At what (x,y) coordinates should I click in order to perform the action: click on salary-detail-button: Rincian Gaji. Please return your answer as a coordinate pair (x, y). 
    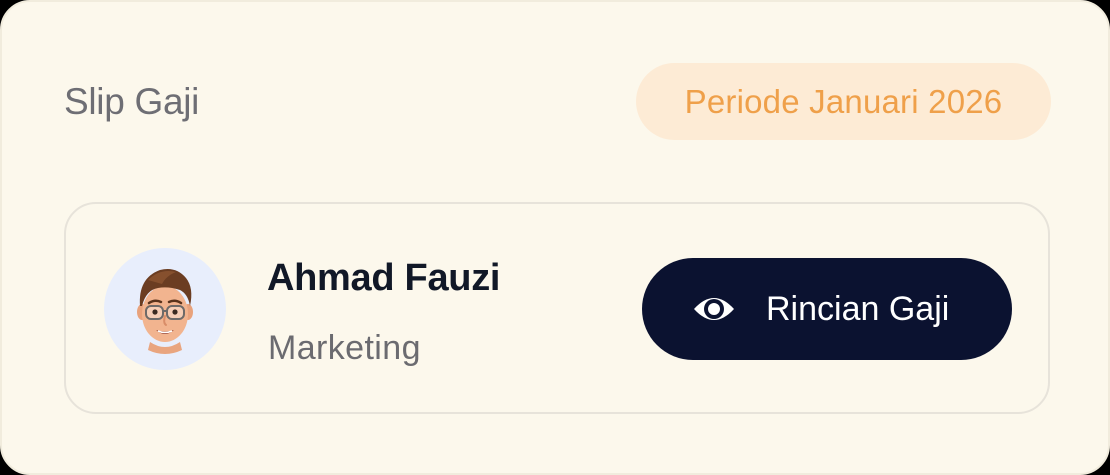
    Looking at the image, I should click on (827, 309).